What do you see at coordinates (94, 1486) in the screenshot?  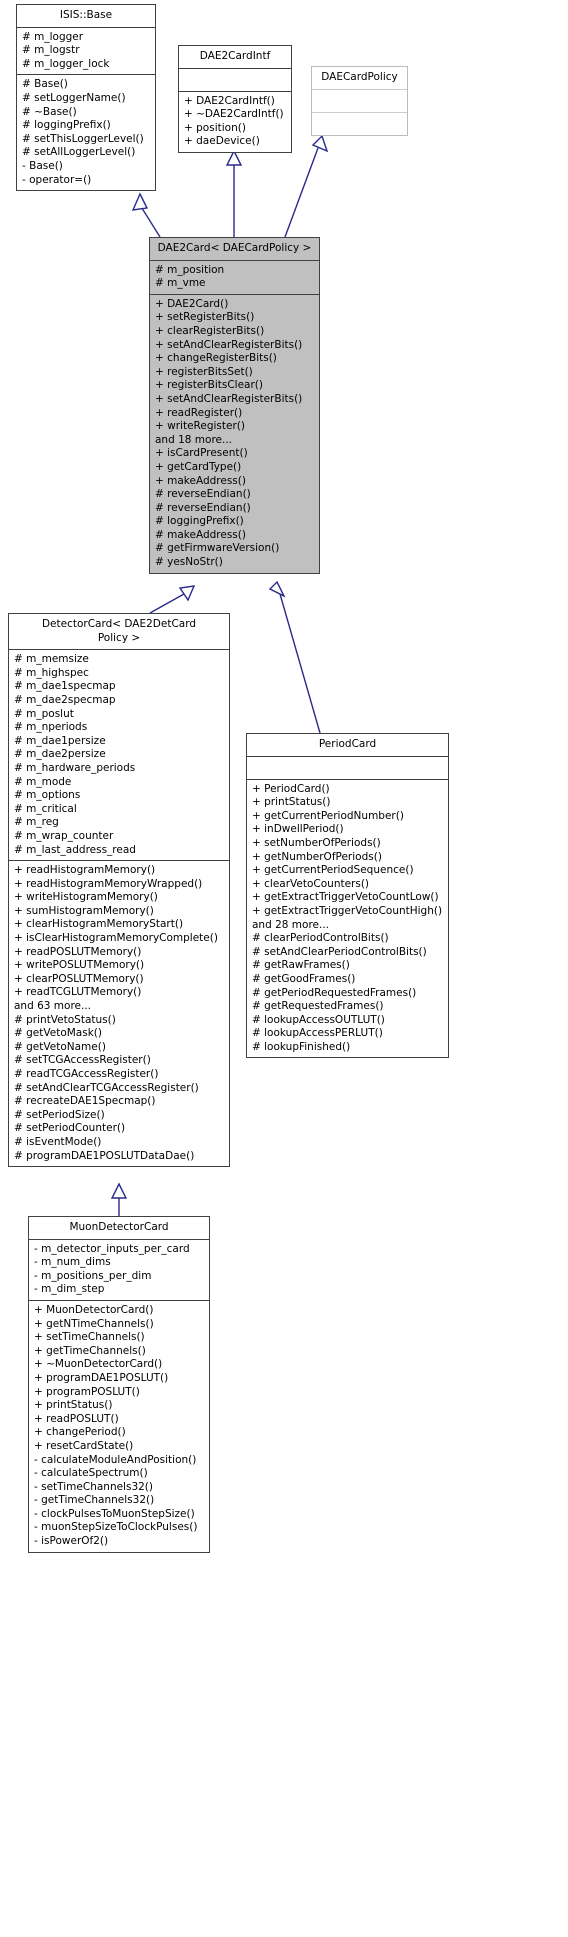 I see `class-member-row: - setTimeChannels32()` at bounding box center [94, 1486].